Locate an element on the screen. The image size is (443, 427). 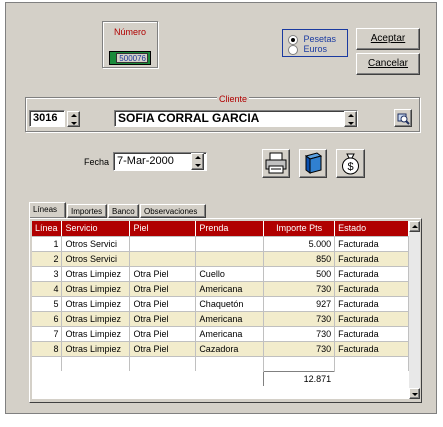
fecha-spinner is located at coordinates (197, 161).